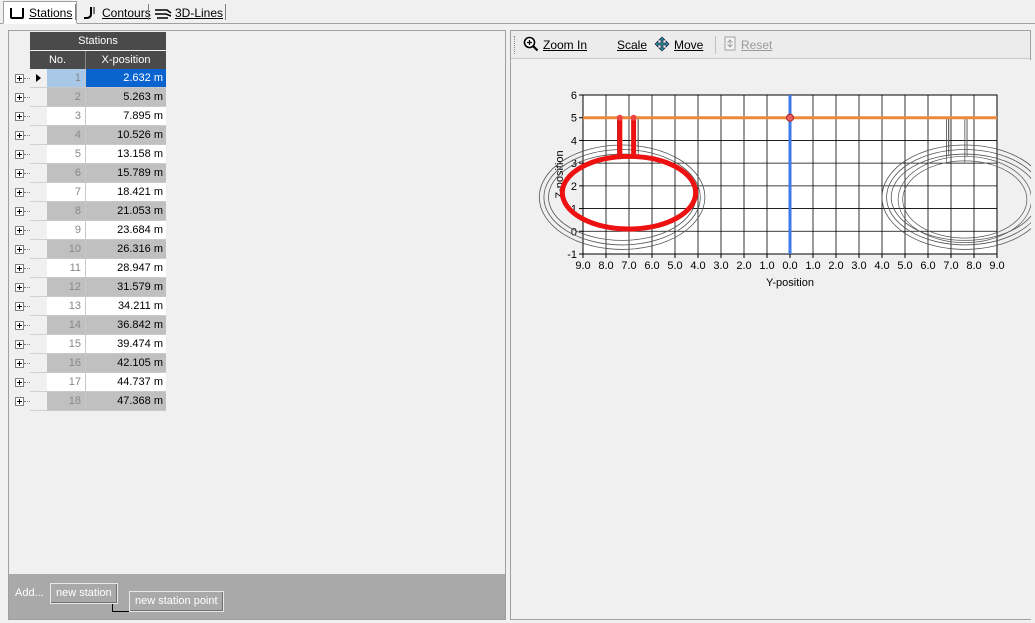 Image resolution: width=1035 pixels, height=623 pixels. Describe the element at coordinates (126, 249) in the screenshot. I see `x-position-cell: 26.316 m` at that location.